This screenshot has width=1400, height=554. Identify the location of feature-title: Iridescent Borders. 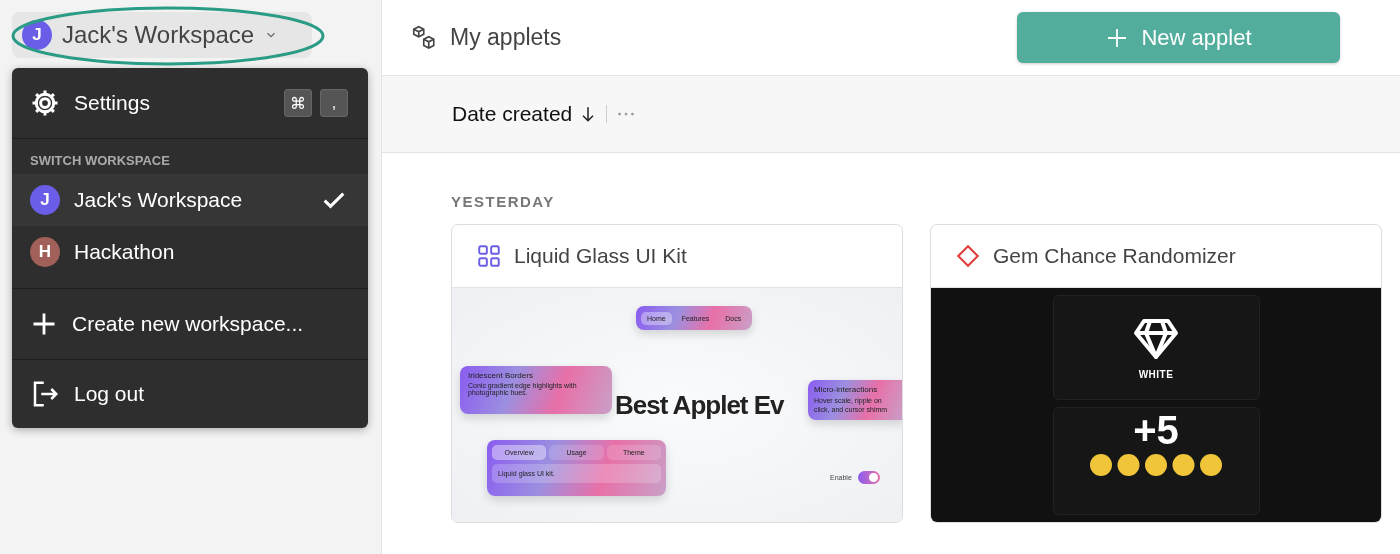
(501, 375).